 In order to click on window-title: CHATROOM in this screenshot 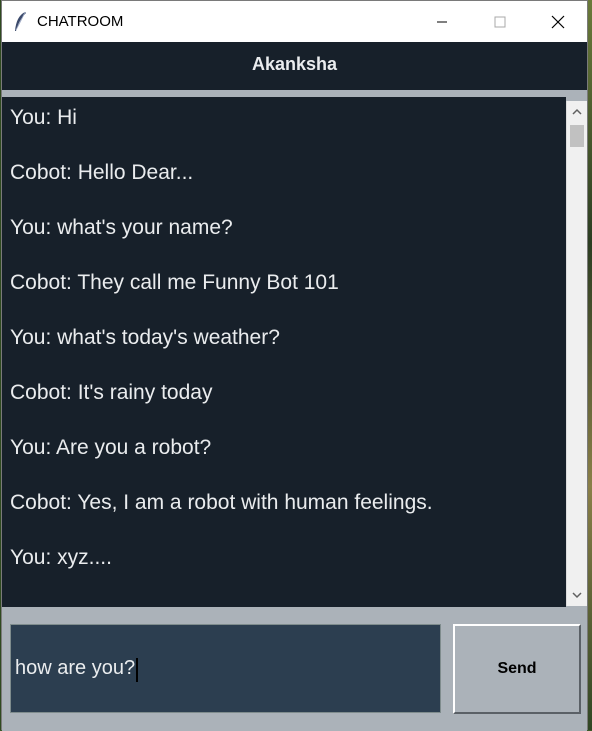, I will do `click(80, 21)`.